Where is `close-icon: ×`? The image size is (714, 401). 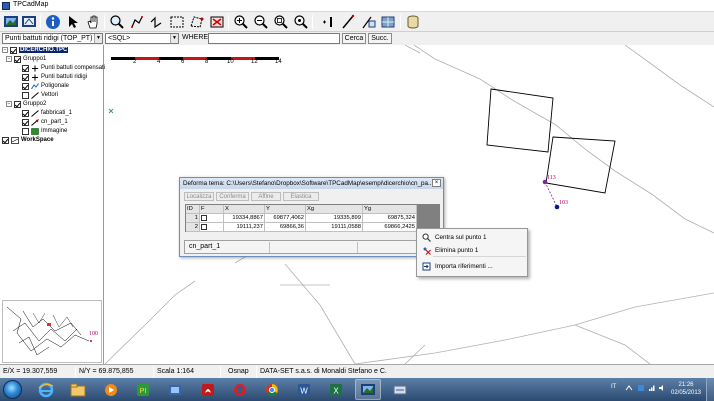
close-icon: × is located at coordinates (436, 183).